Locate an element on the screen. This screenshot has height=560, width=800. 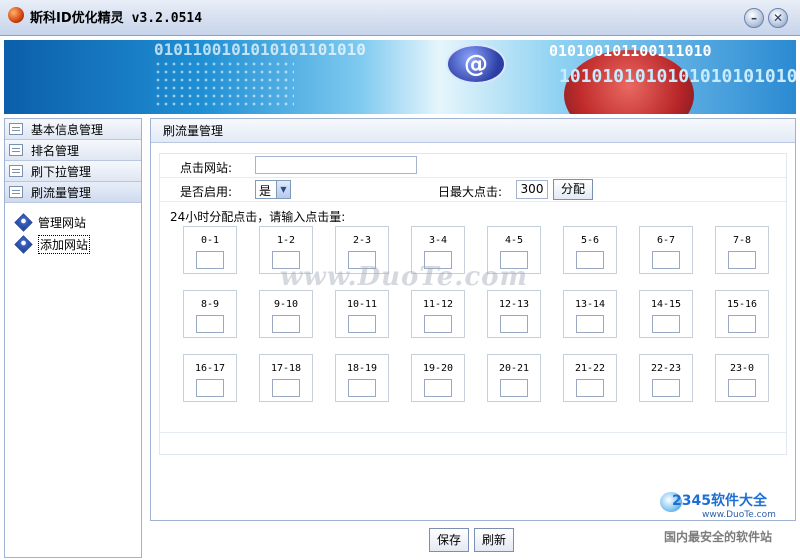
hour-label: 12-13 is located at coordinates (514, 304).